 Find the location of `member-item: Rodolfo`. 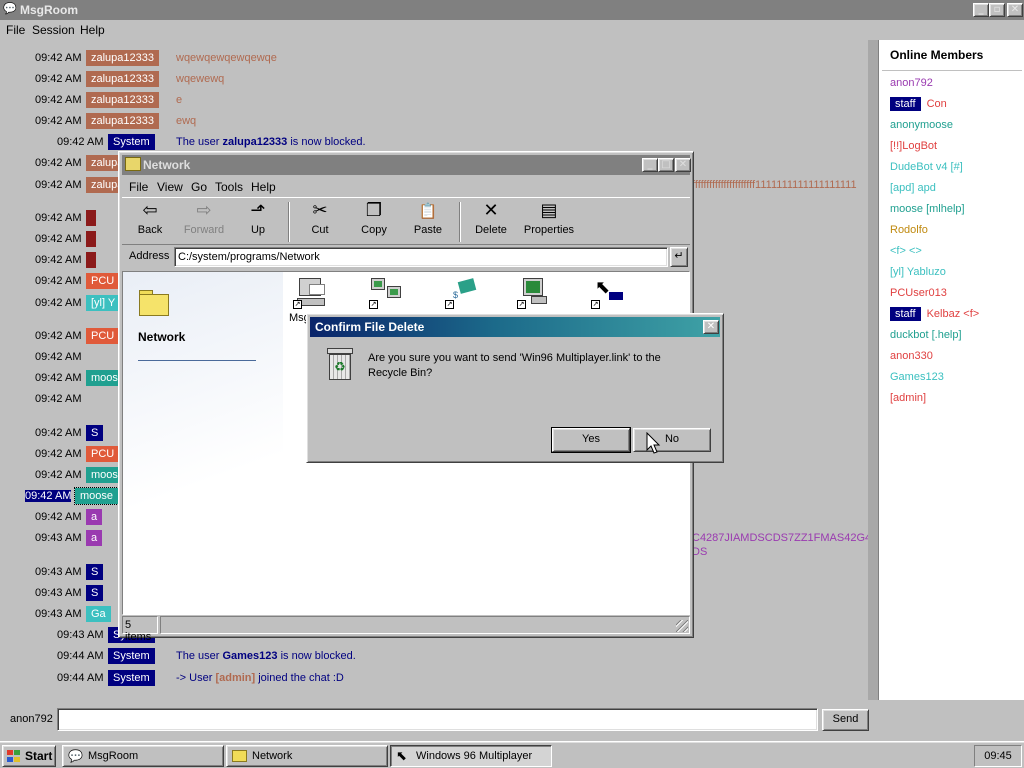

member-item: Rodolfo is located at coordinates (909, 232).